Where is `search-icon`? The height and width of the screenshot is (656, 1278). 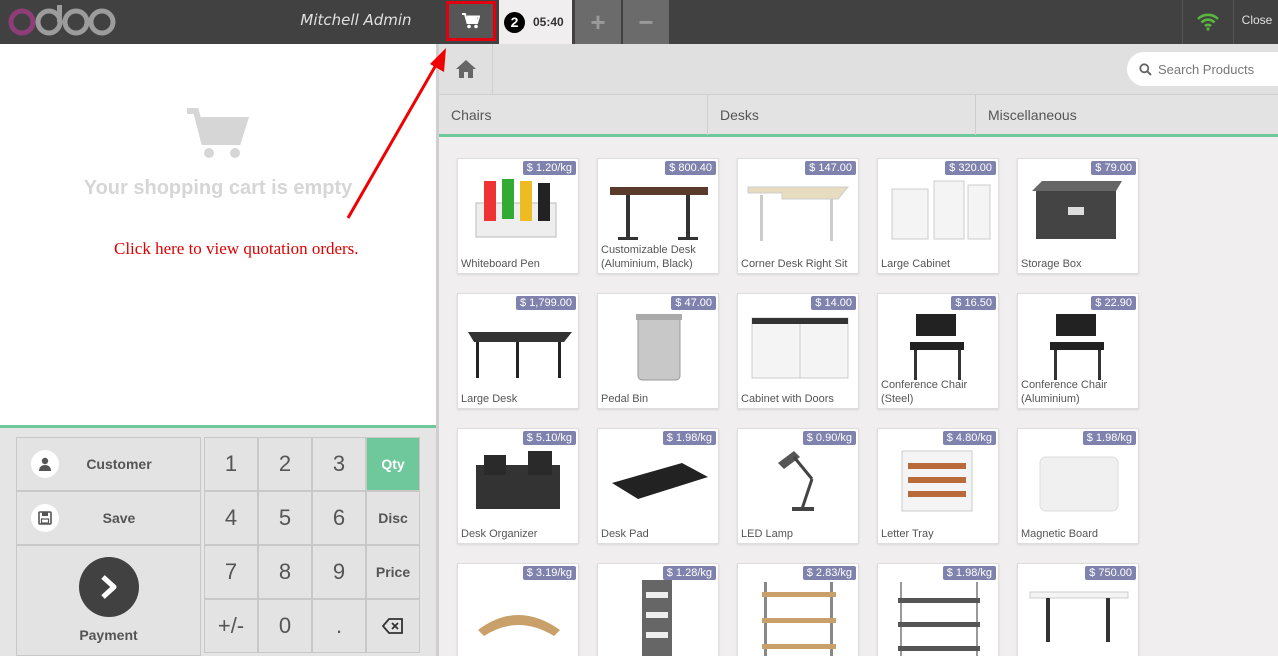
search-icon is located at coordinates (1145, 69).